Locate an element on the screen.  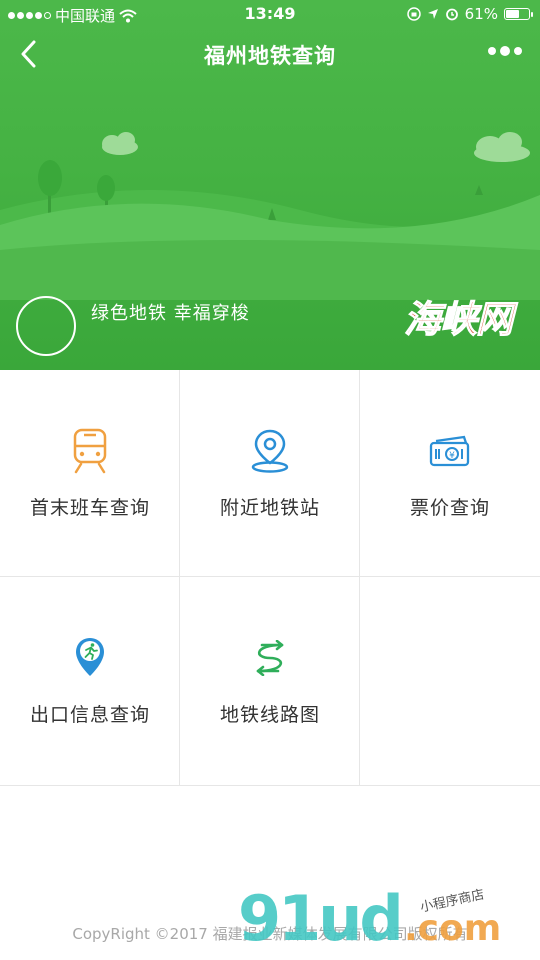
svg-text: 91ud is located at coordinates (319, 918).